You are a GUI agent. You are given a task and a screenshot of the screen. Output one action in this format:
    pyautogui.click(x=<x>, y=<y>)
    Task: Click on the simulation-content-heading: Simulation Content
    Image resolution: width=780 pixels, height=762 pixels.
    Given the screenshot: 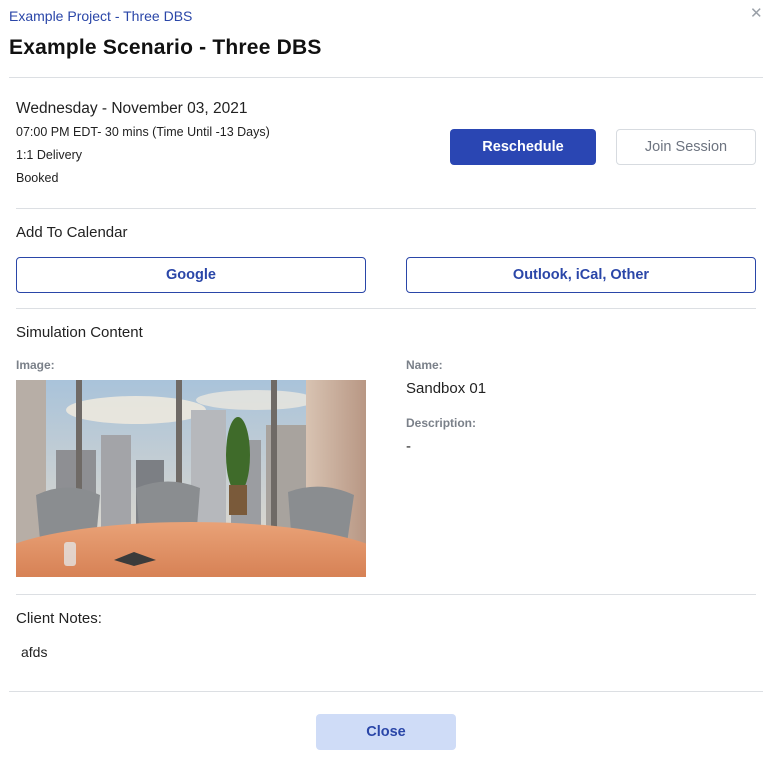 What is the action you would take?
    pyautogui.click(x=79, y=332)
    